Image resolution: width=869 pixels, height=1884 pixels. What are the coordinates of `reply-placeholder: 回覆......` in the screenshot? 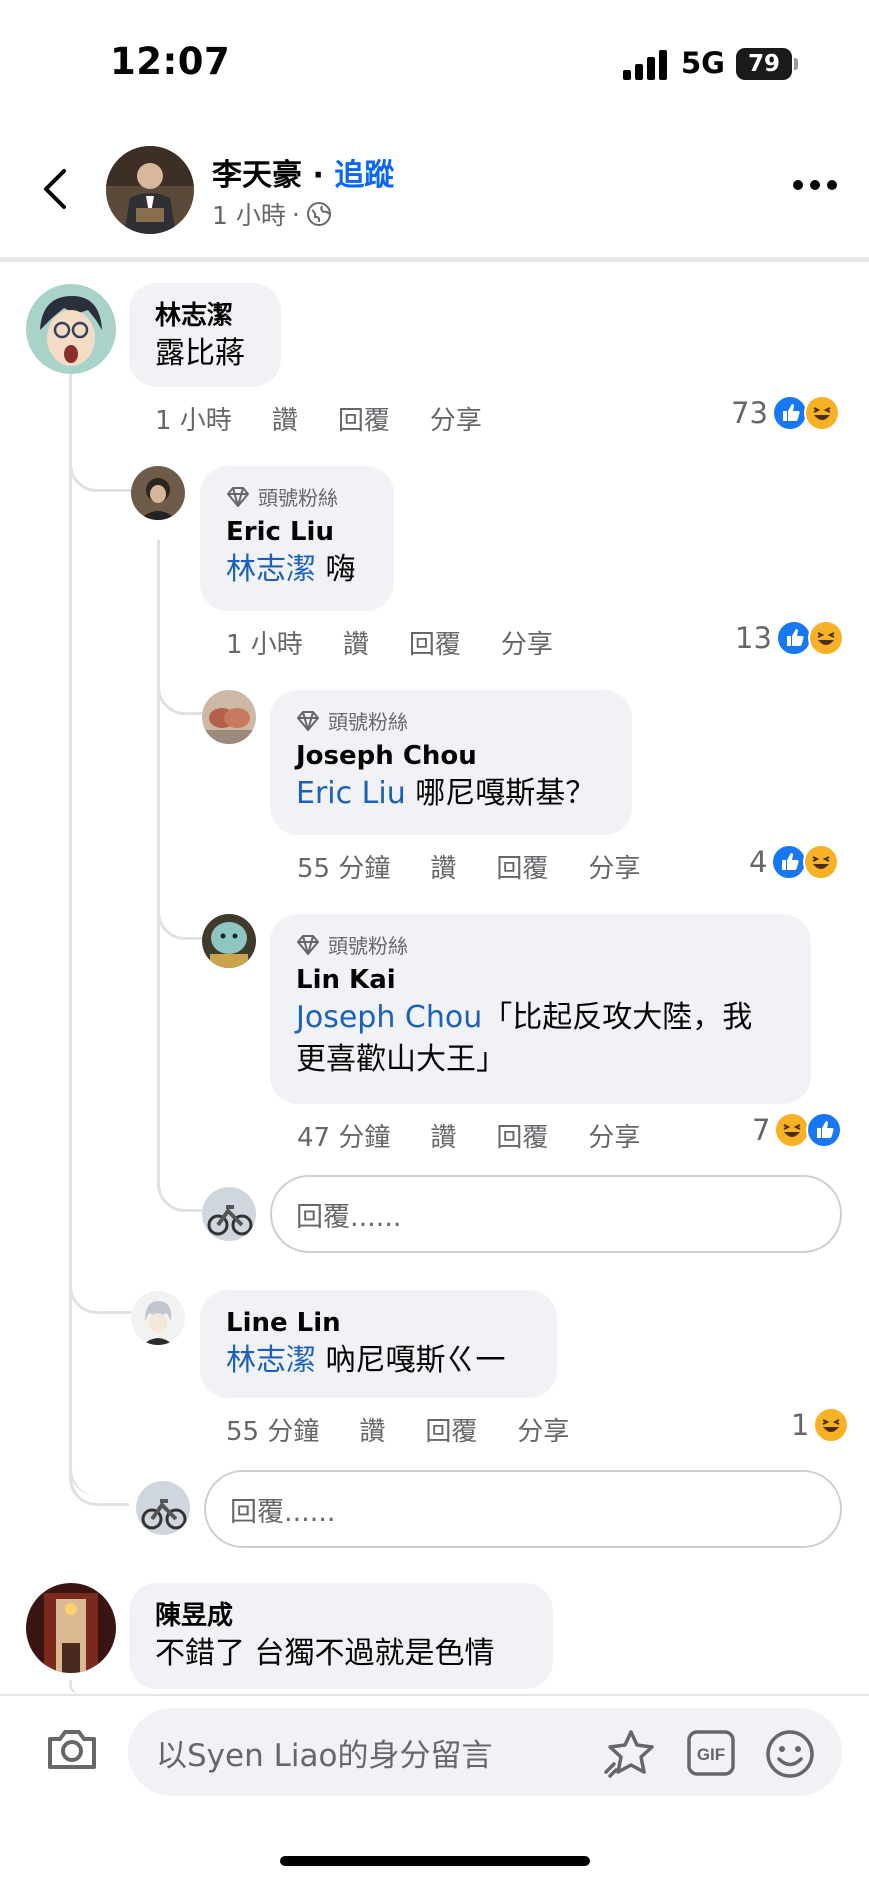 It's located at (349, 1217).